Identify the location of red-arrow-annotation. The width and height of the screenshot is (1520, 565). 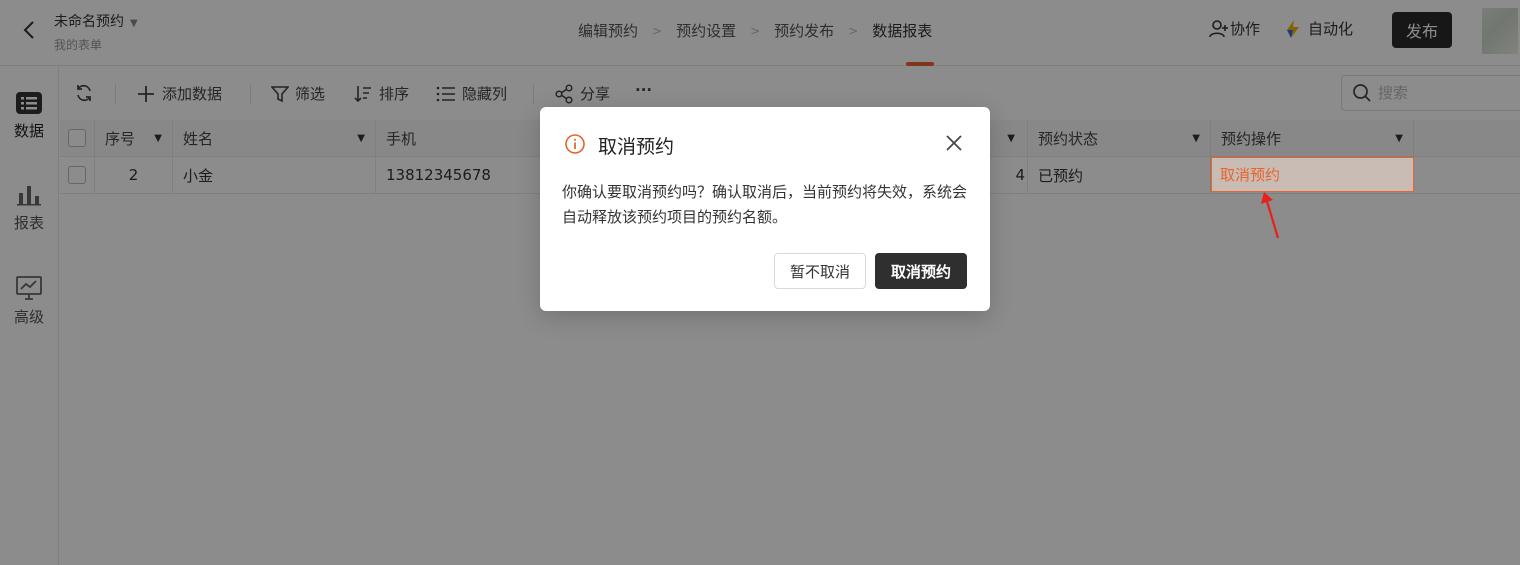
(1270, 215).